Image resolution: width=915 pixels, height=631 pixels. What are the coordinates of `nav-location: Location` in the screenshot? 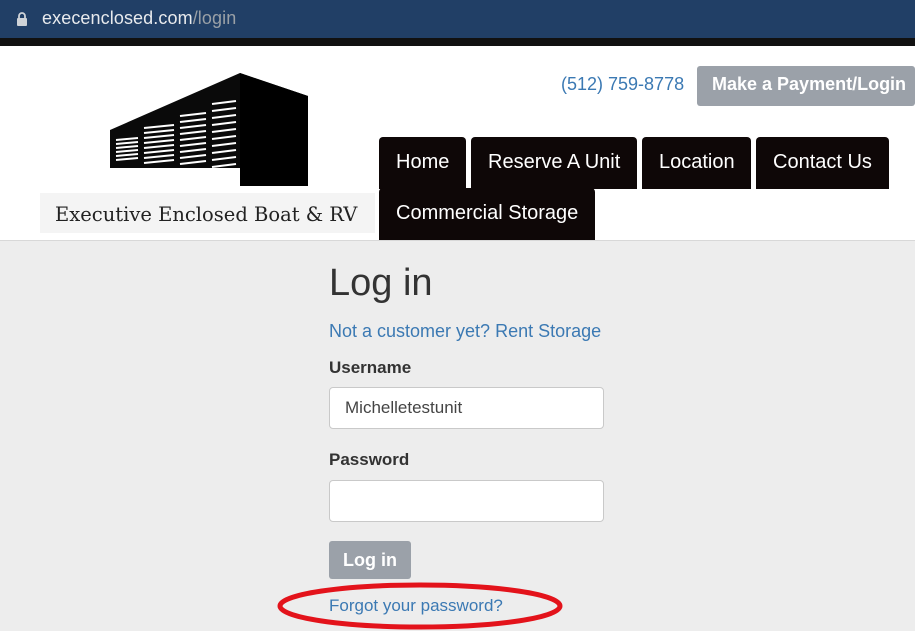 It's located at (696, 163).